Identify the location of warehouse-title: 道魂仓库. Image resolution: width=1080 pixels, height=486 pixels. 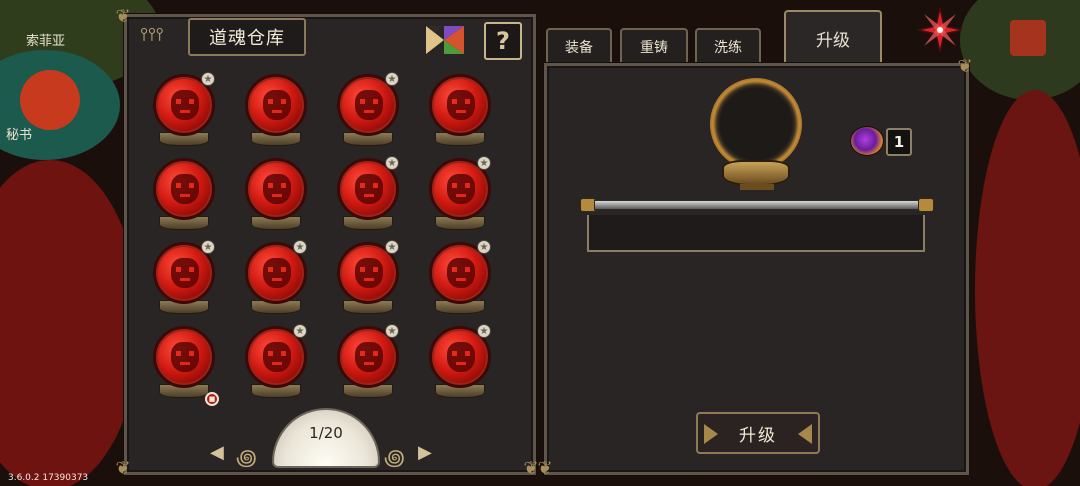
(247, 37).